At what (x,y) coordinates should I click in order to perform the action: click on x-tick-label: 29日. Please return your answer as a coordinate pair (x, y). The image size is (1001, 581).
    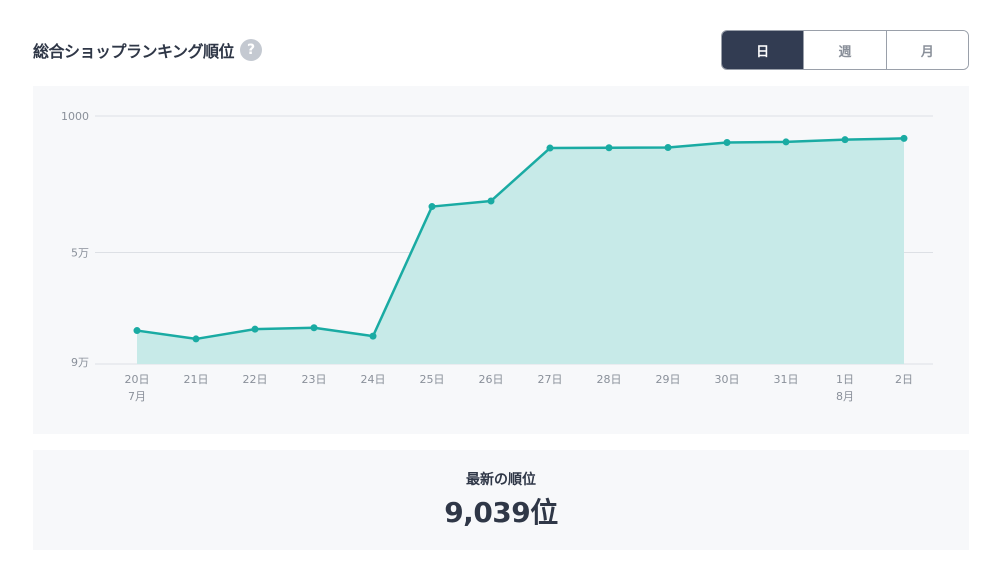
    Looking at the image, I should click on (668, 379).